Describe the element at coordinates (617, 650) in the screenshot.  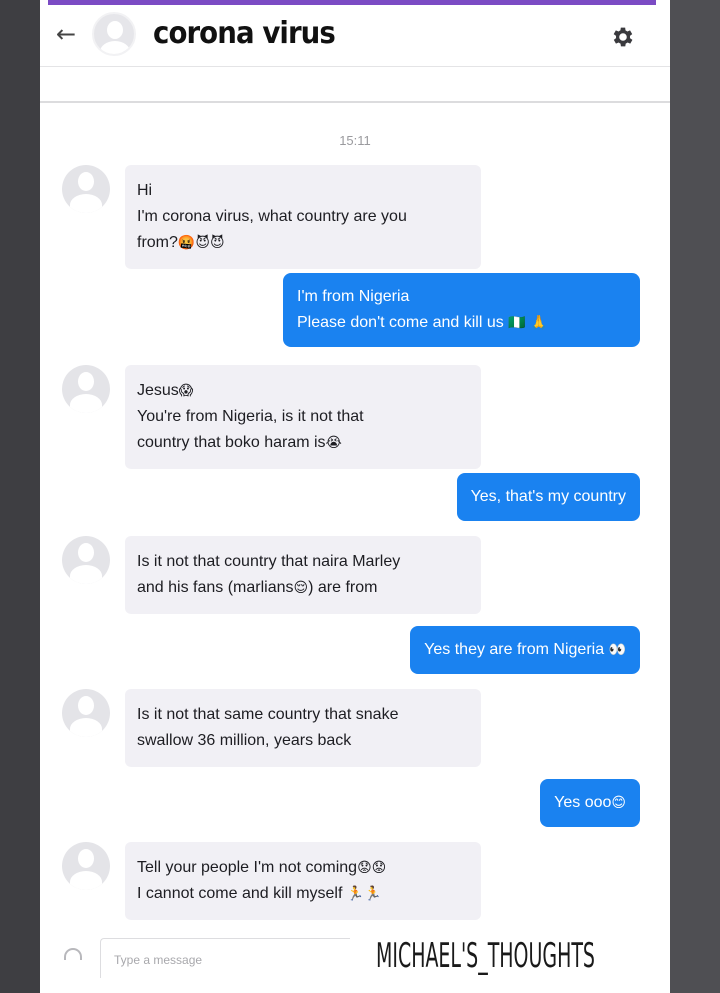
I see `eyes-icon: 👀` at that location.